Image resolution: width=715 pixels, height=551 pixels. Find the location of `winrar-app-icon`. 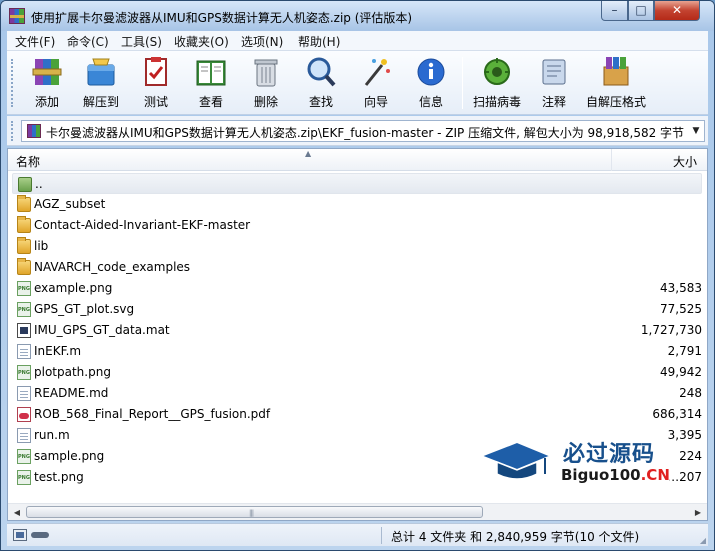

winrar-app-icon is located at coordinates (17, 16).